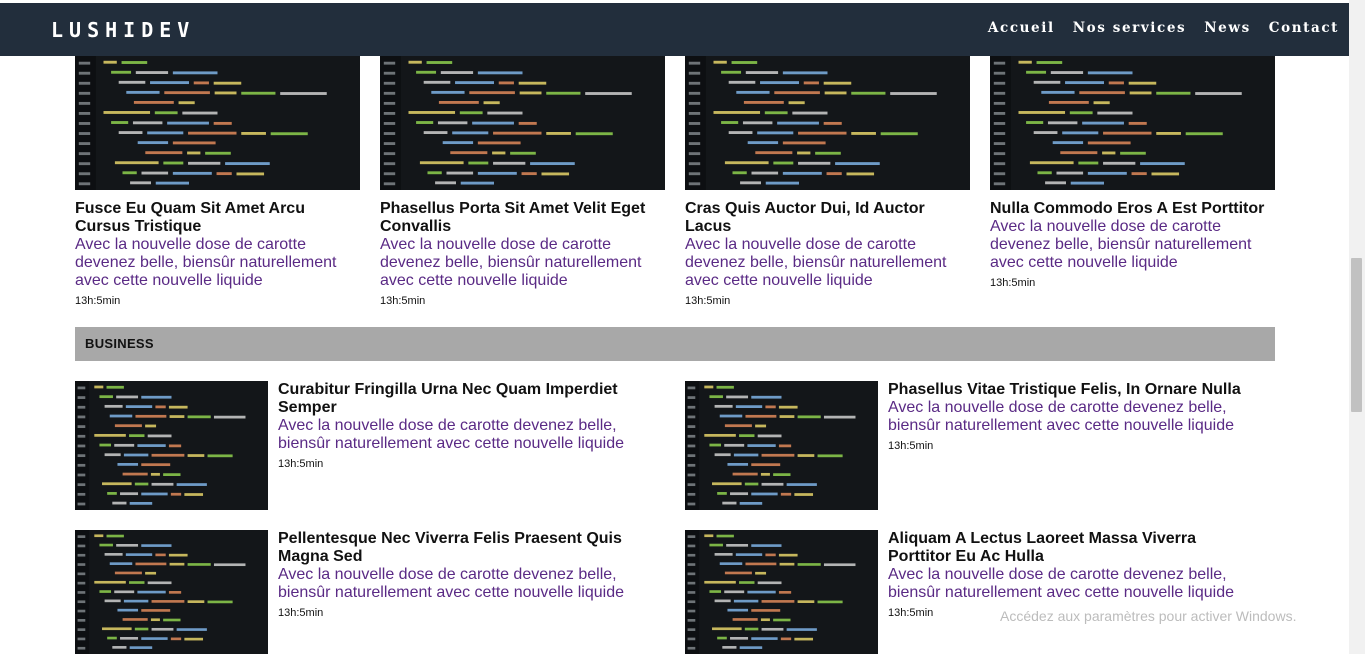  Describe the element at coordinates (1130, 28) in the screenshot. I see `nav-link-services: Nos services` at that location.